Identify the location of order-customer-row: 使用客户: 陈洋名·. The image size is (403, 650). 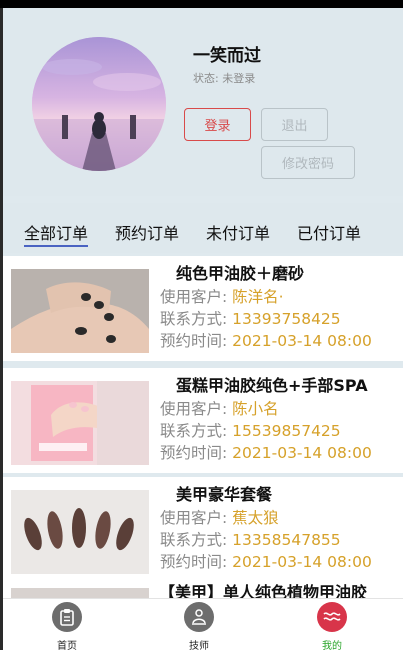
(222, 296).